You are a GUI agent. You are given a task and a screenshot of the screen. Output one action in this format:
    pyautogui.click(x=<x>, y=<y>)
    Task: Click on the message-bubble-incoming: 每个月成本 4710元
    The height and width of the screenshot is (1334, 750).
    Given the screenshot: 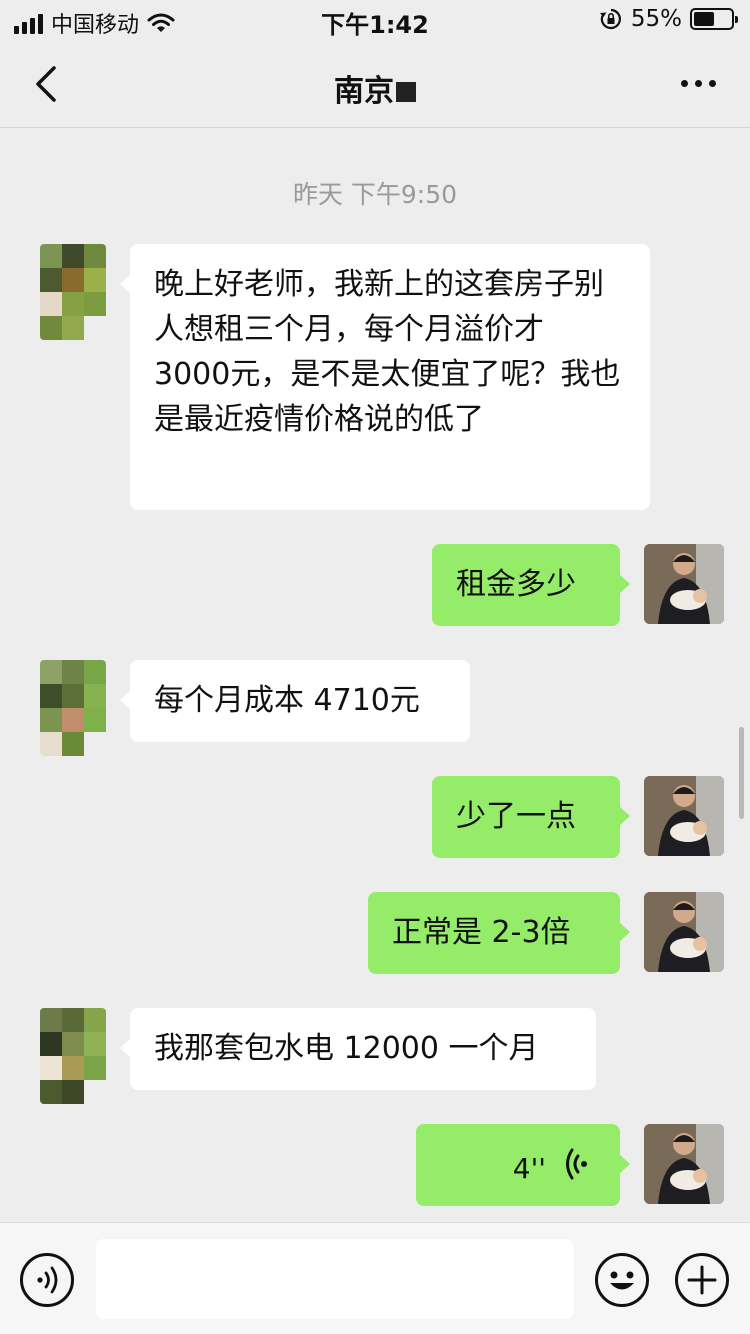 What is the action you would take?
    pyautogui.click(x=295, y=701)
    